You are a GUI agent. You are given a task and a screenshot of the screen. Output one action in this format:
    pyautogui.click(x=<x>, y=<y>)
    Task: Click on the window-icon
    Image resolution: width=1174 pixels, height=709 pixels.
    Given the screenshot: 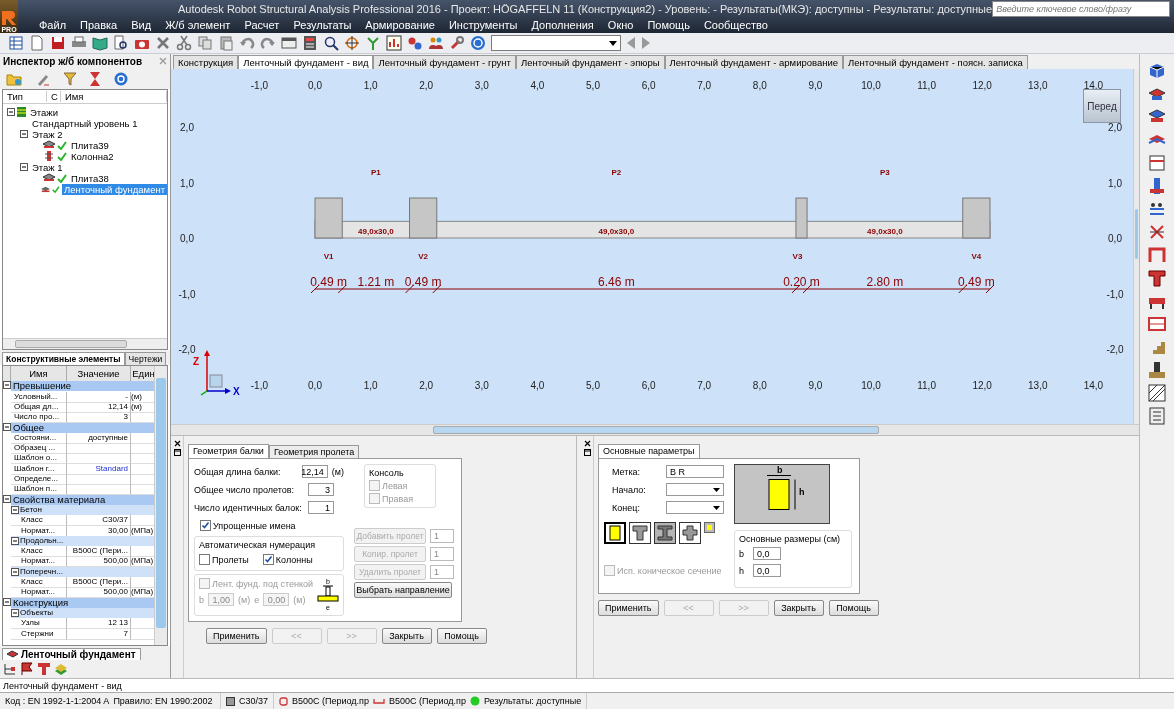 What is the action you would take?
    pyautogui.click(x=289, y=43)
    